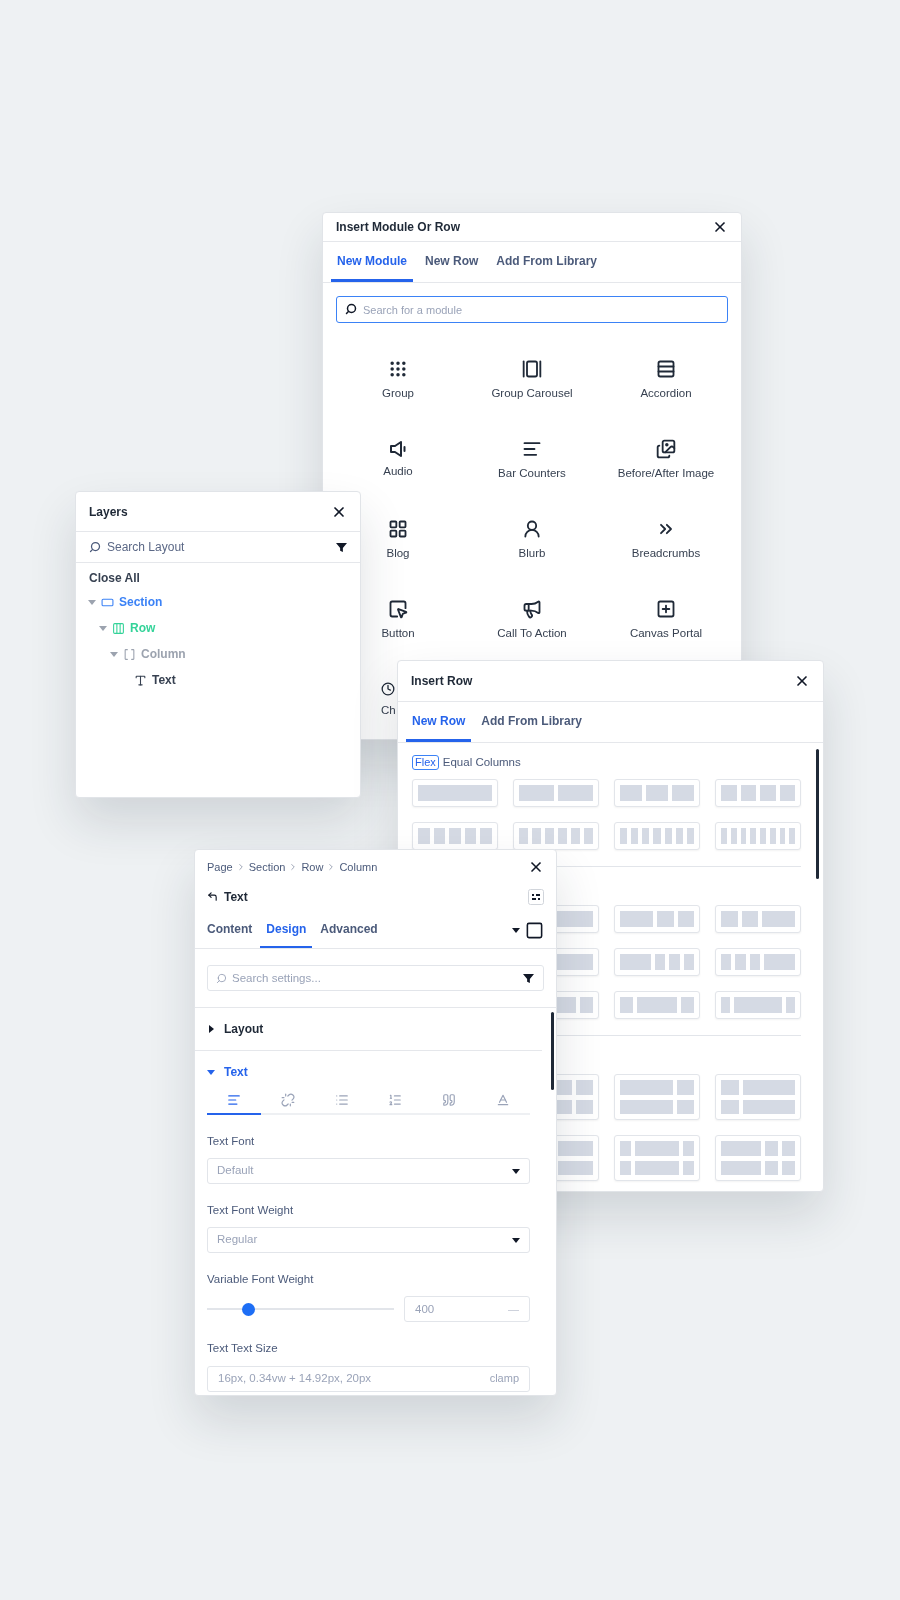  I want to click on module-item: Bar Counters, so click(532, 459).